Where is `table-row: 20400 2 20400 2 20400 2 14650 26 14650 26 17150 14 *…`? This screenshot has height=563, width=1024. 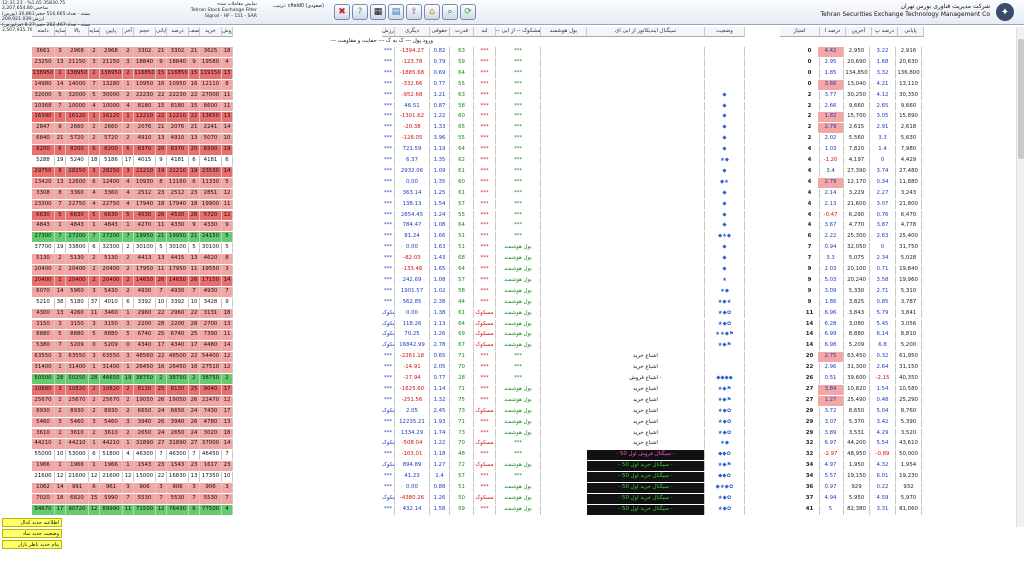
table-row: 20400 2 20400 2 20400 2 14650 26 14650 26 17150 14 *… is located at coordinates (512, 280).